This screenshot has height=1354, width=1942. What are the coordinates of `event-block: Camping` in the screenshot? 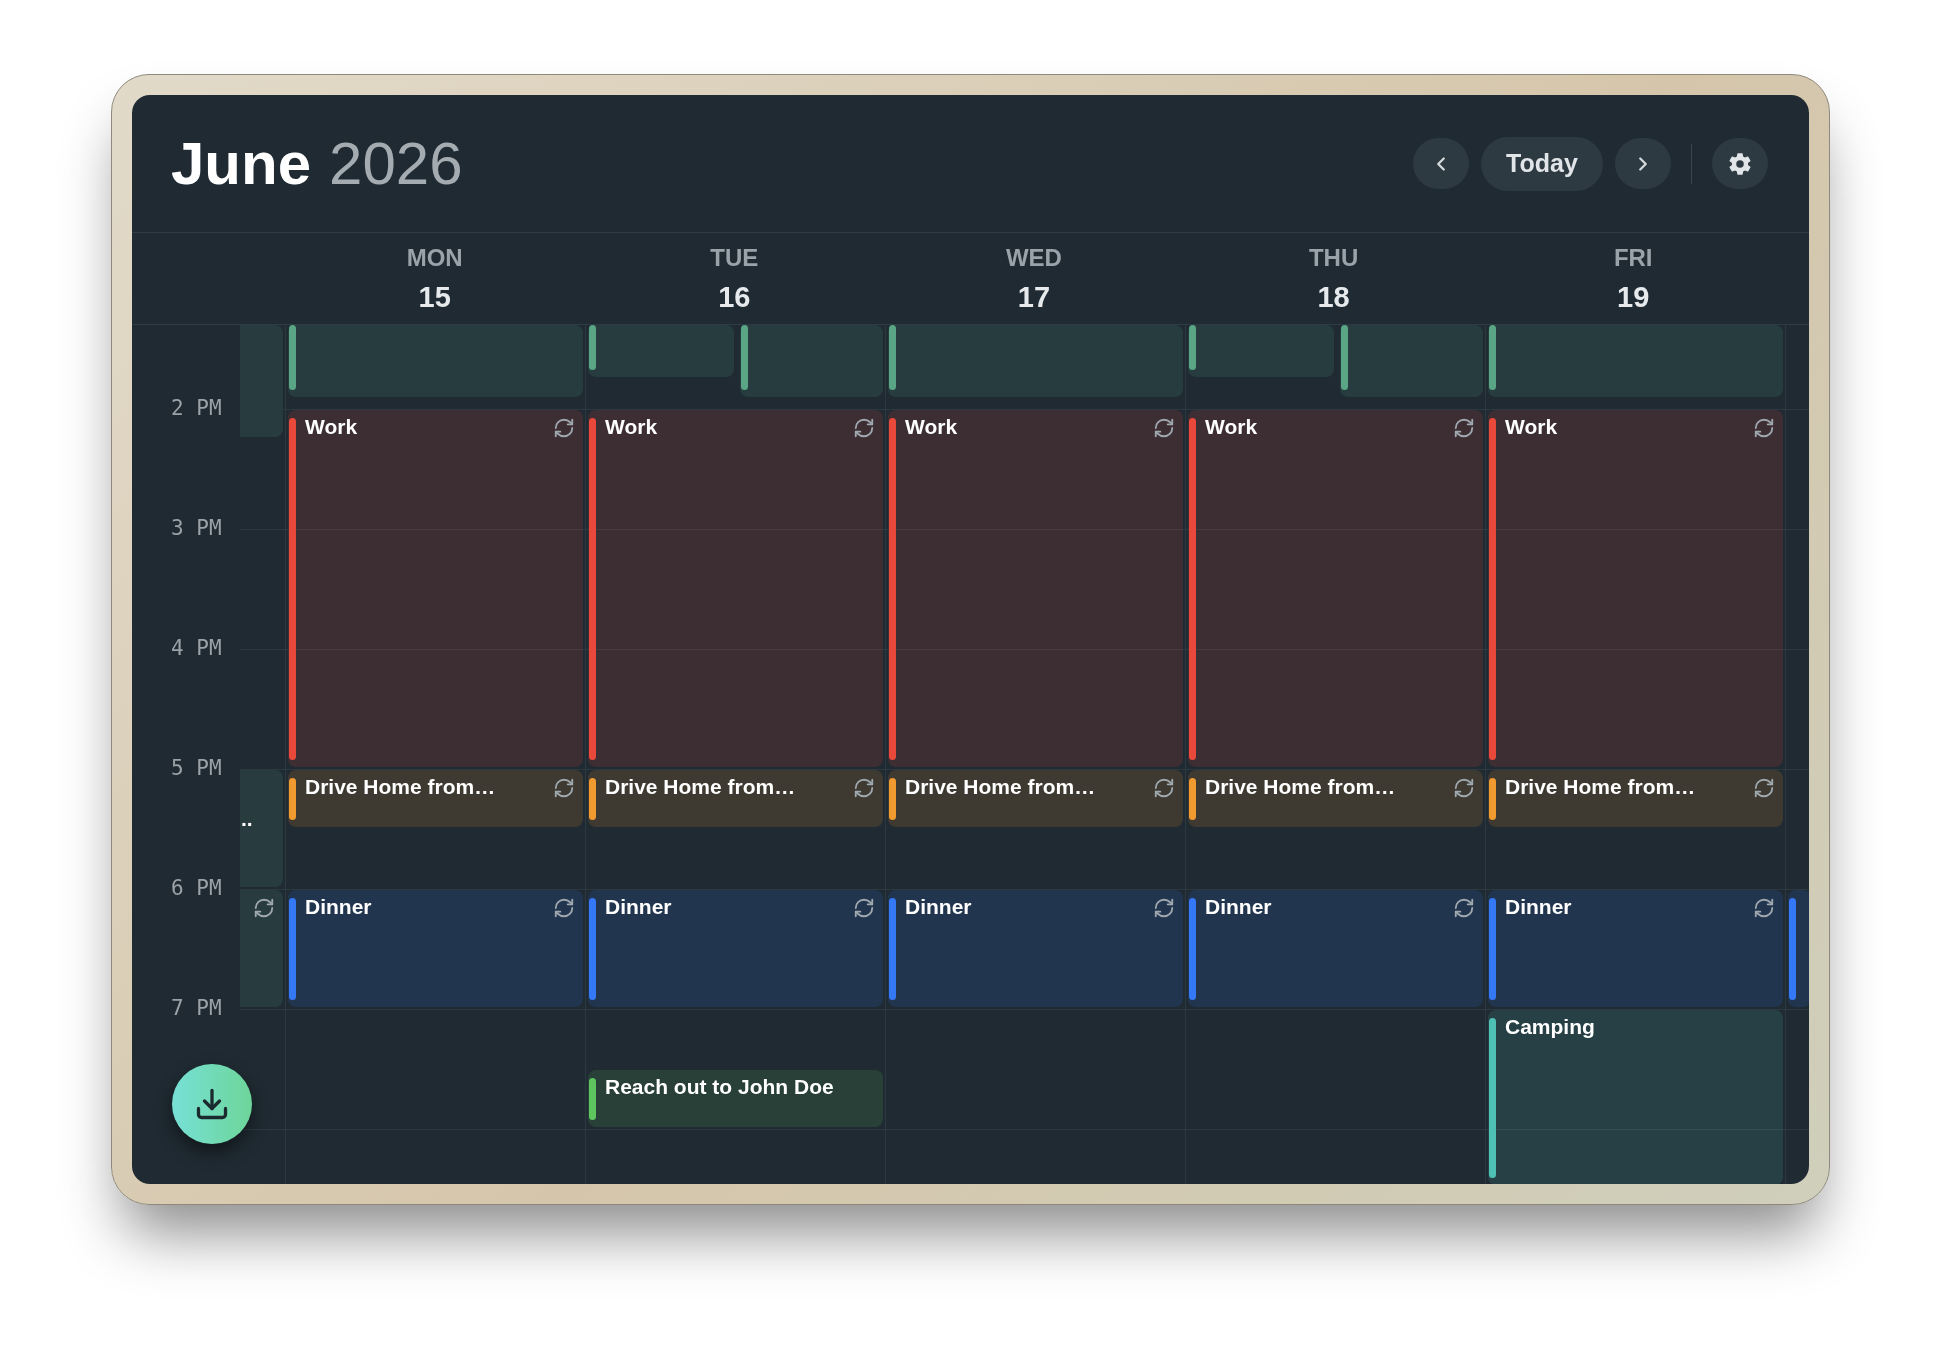 It's located at (1635, 1097).